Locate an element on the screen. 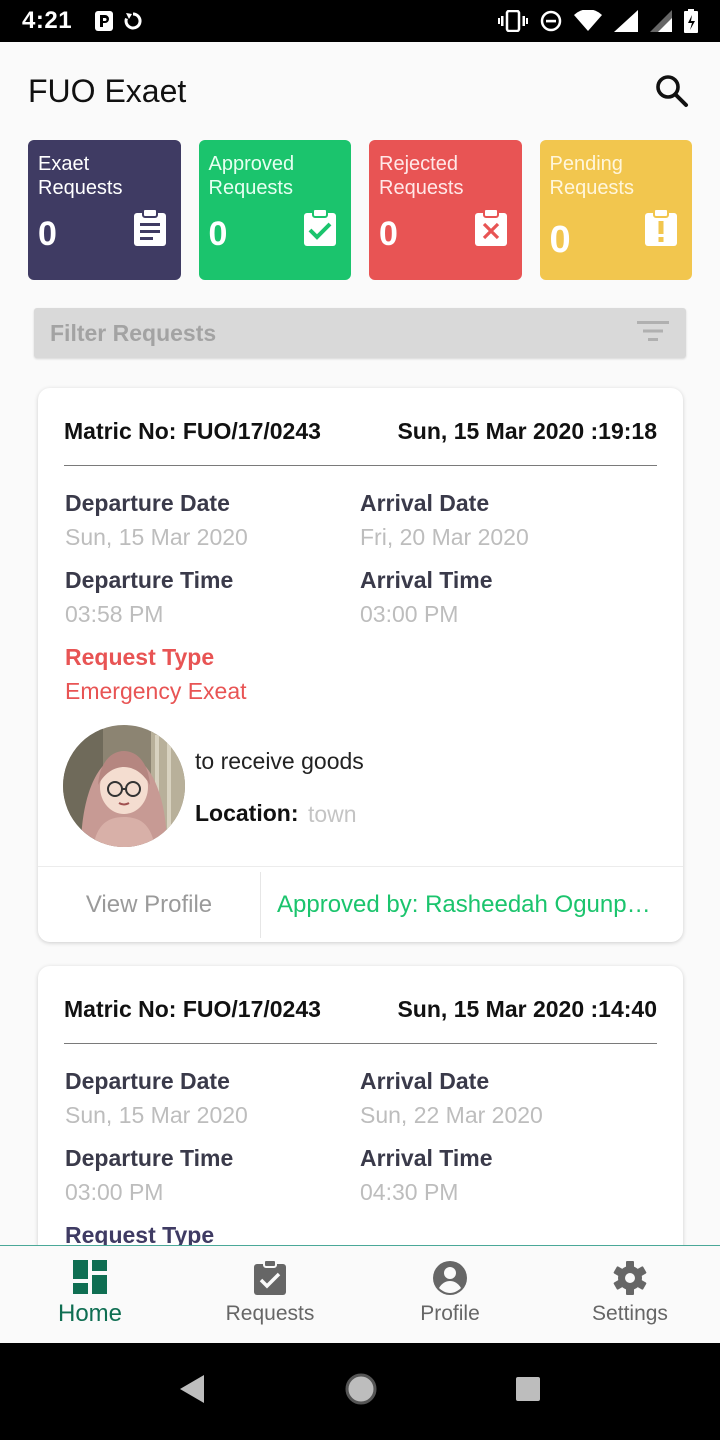 The width and height of the screenshot is (720, 1440). wifi-icon is located at coordinates (588, 21).